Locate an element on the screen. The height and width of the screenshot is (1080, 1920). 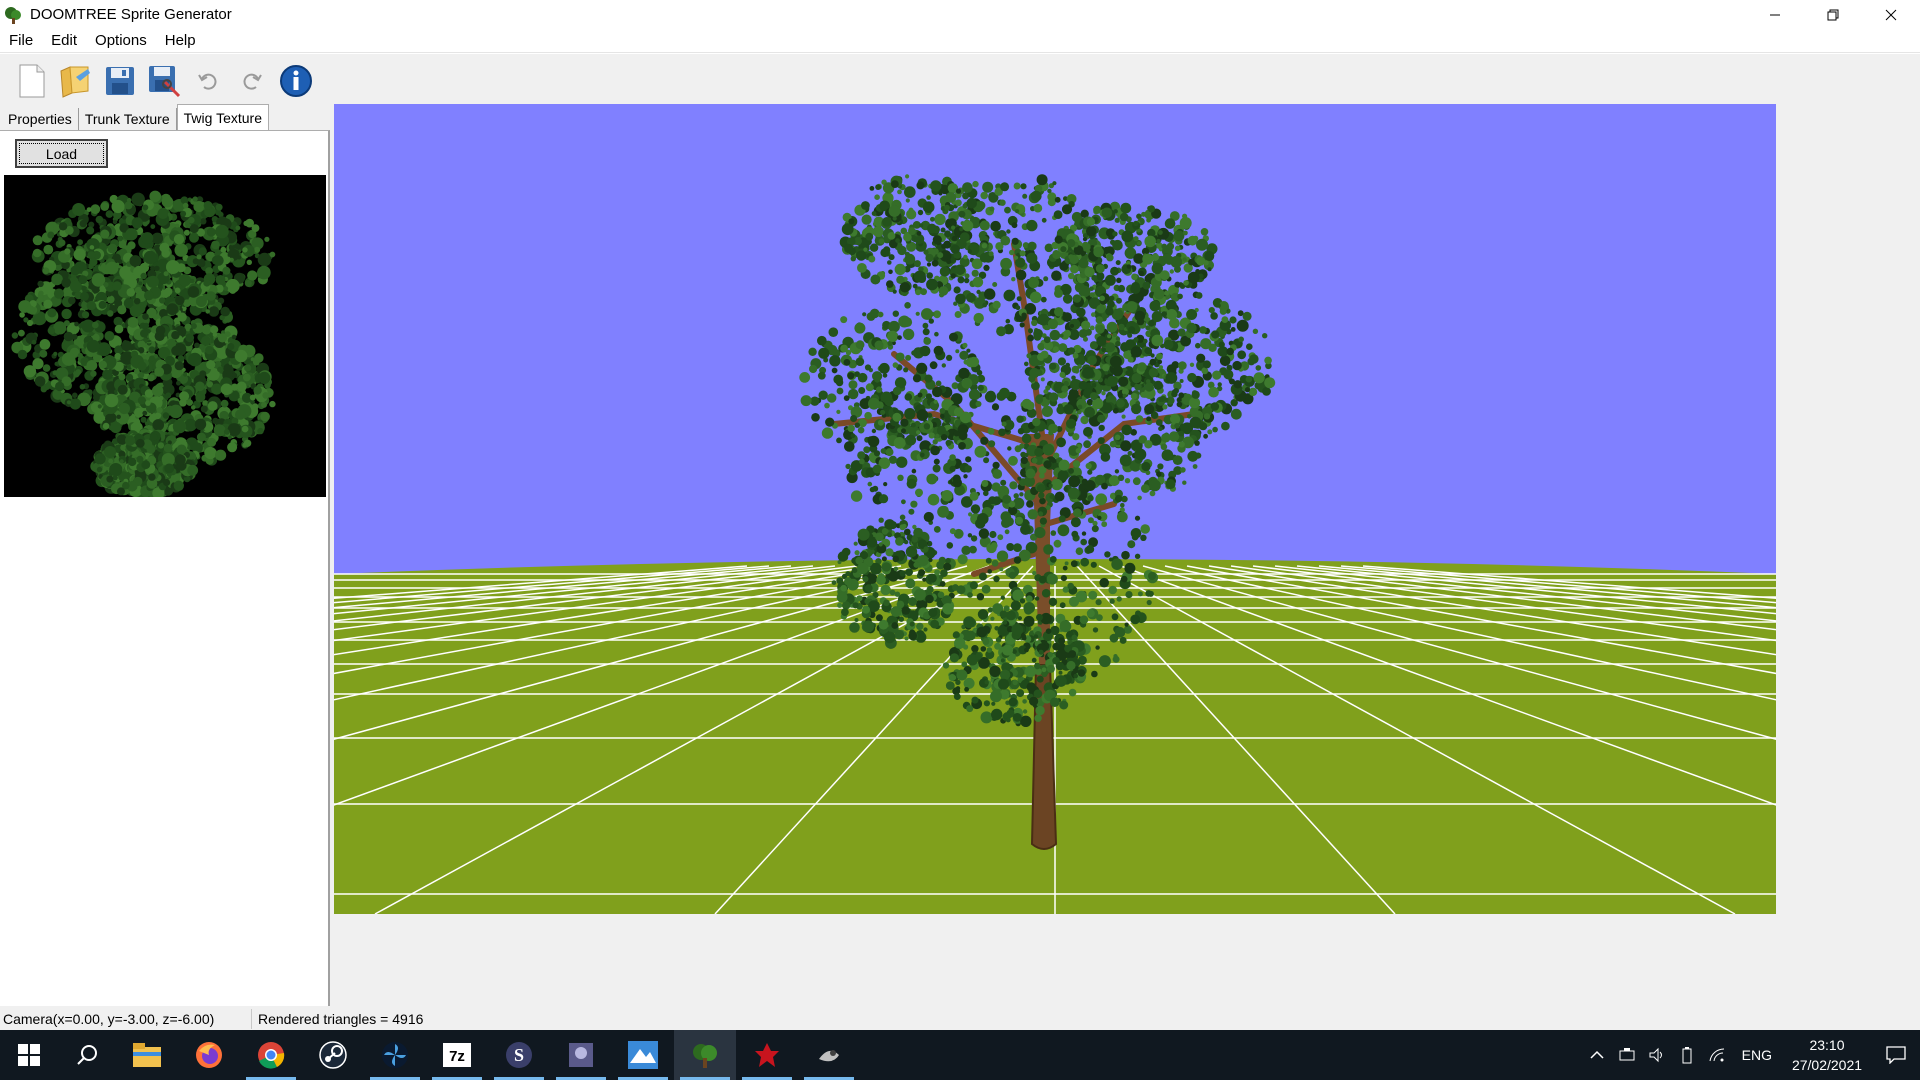
save-as-button is located at coordinates (164, 81).